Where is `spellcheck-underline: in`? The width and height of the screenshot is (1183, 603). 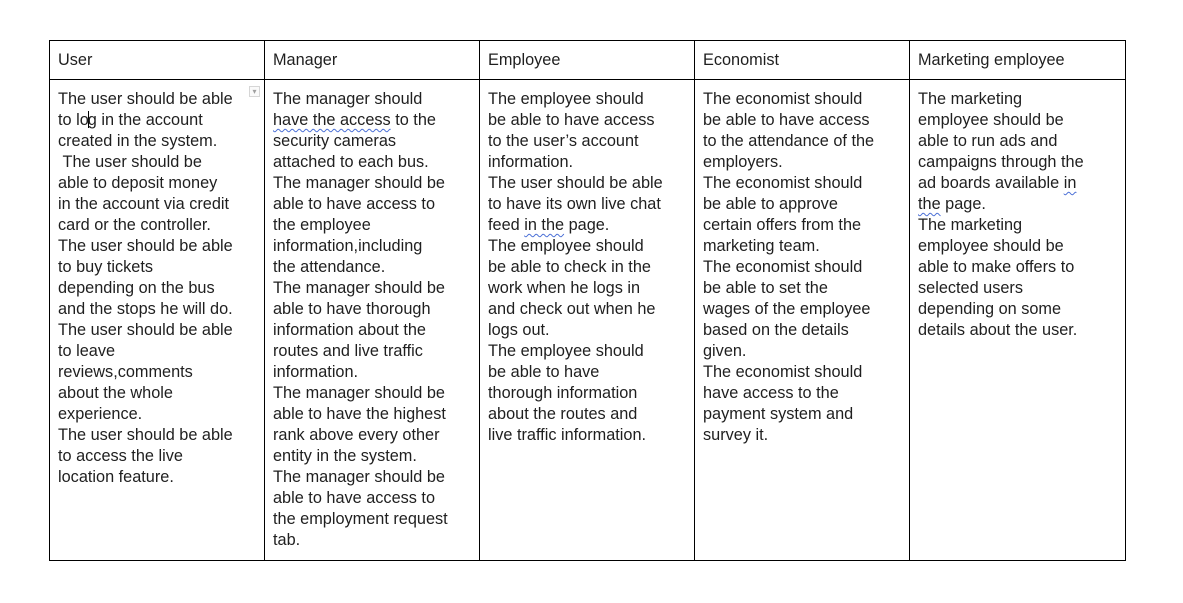 spellcheck-underline: in is located at coordinates (1070, 183).